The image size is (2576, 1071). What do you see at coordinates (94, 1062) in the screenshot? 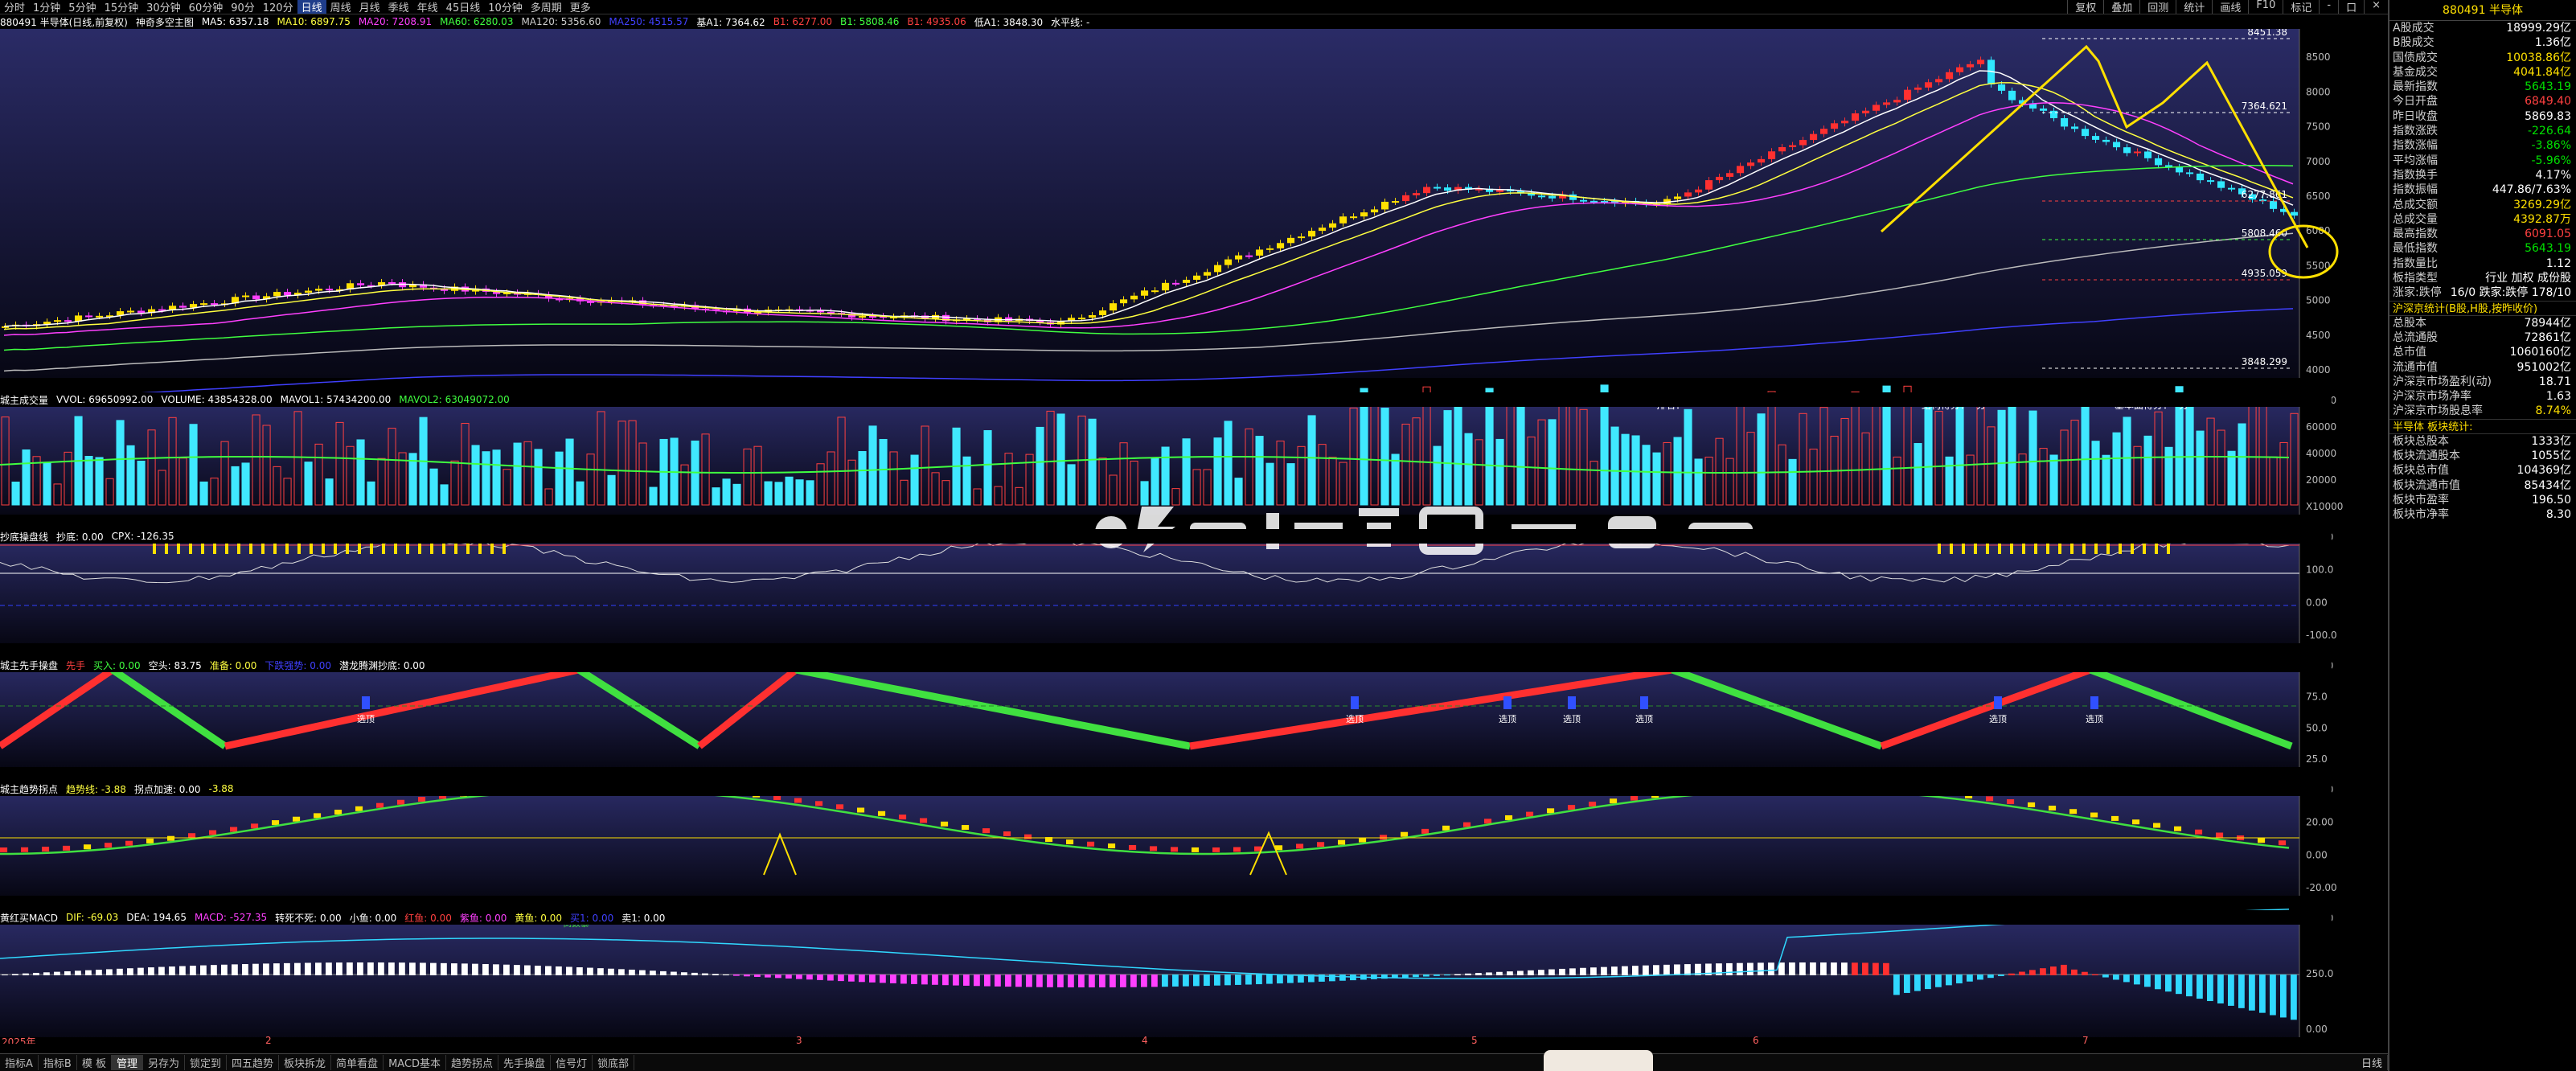
I see `indicator-tab-2: 模 板` at bounding box center [94, 1062].